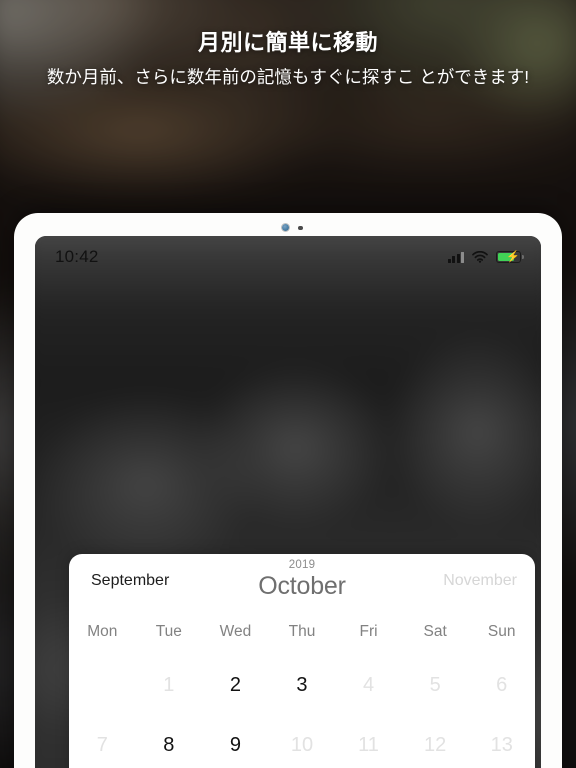  I want to click on calendar-day-cell: 7, so click(102, 745).